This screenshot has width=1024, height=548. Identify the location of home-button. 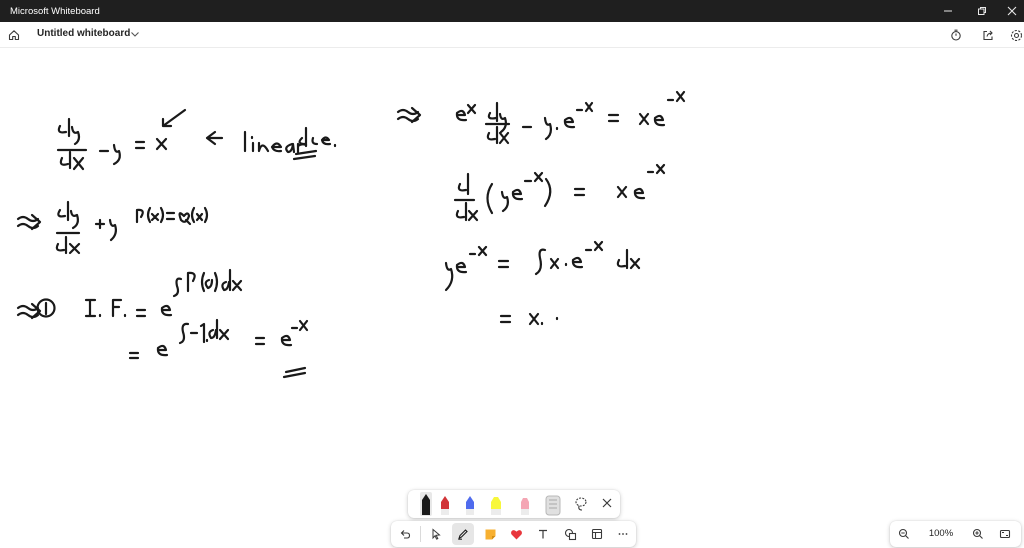
(14, 35).